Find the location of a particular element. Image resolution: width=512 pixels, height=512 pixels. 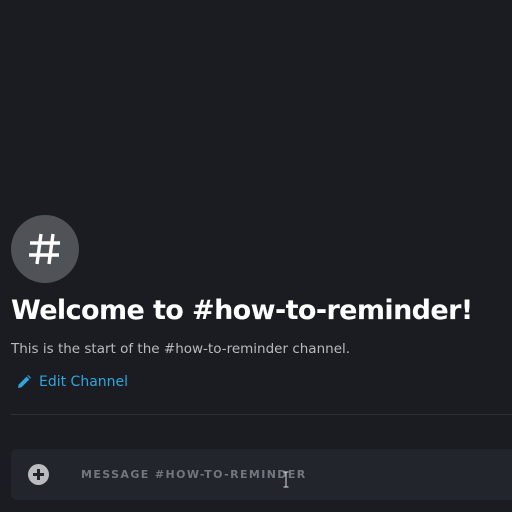

hash-icon is located at coordinates (44, 249).